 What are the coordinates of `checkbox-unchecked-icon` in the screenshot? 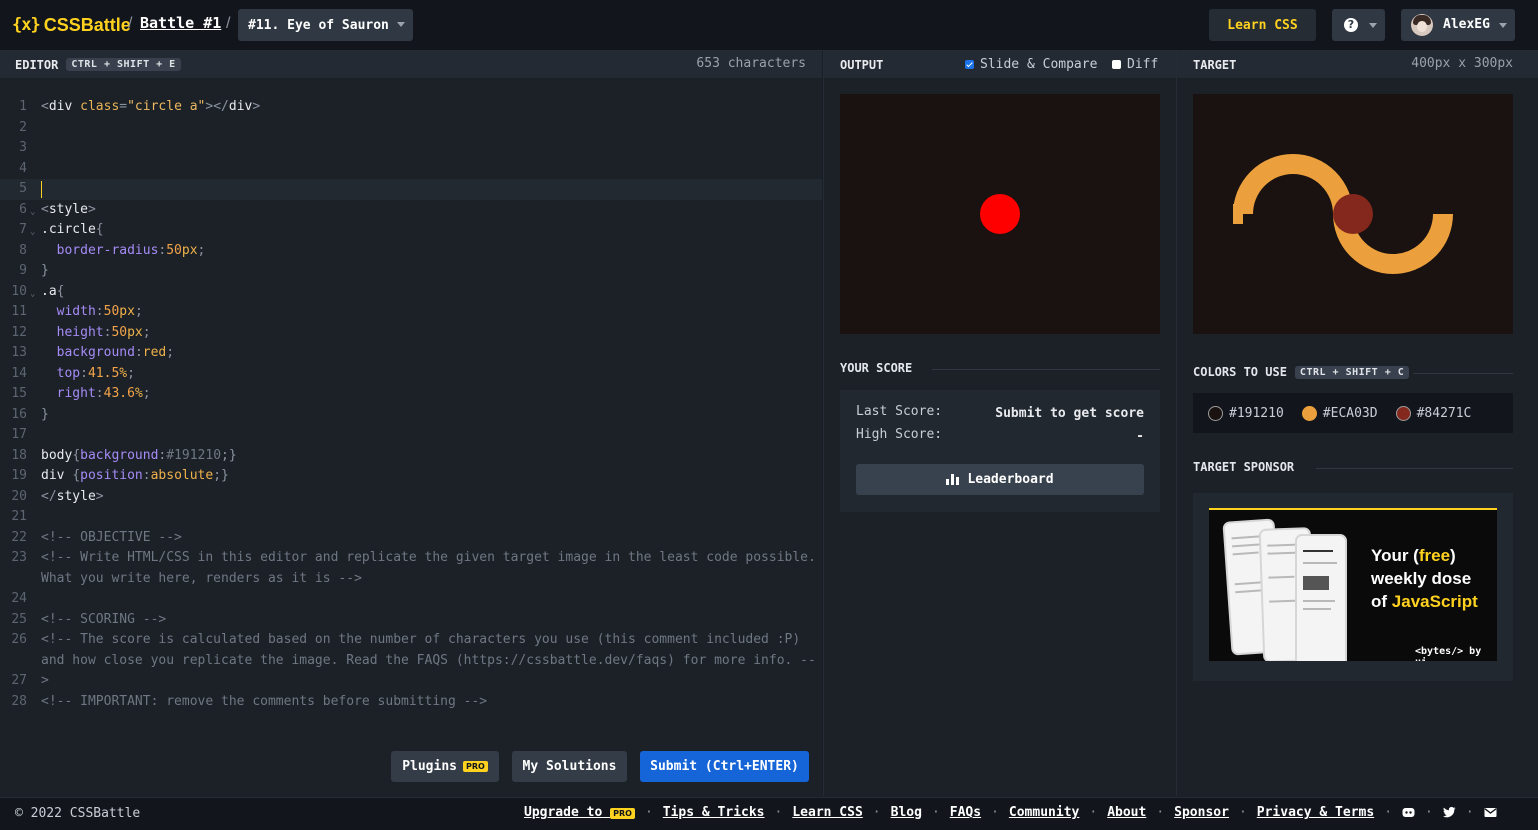 It's located at (1116, 64).